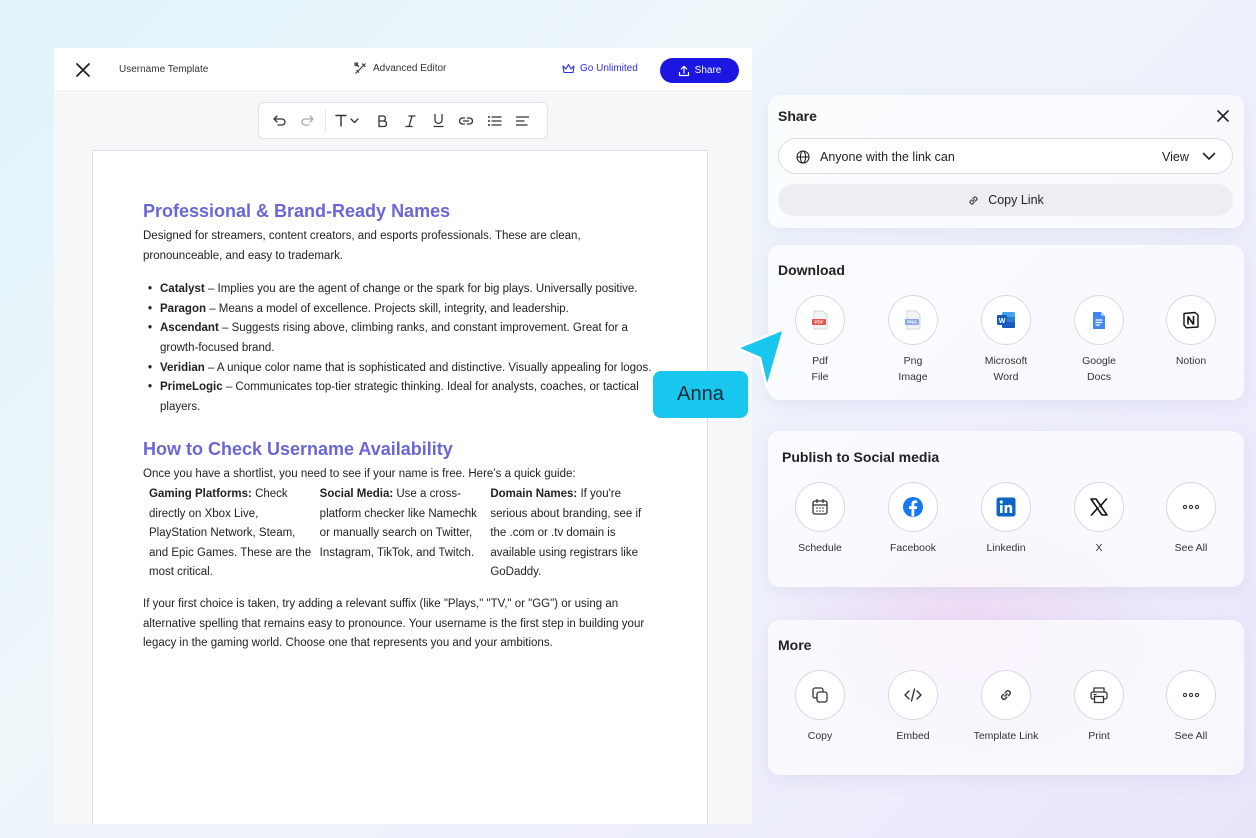  I want to click on print-button: Print, so click(1099, 707).